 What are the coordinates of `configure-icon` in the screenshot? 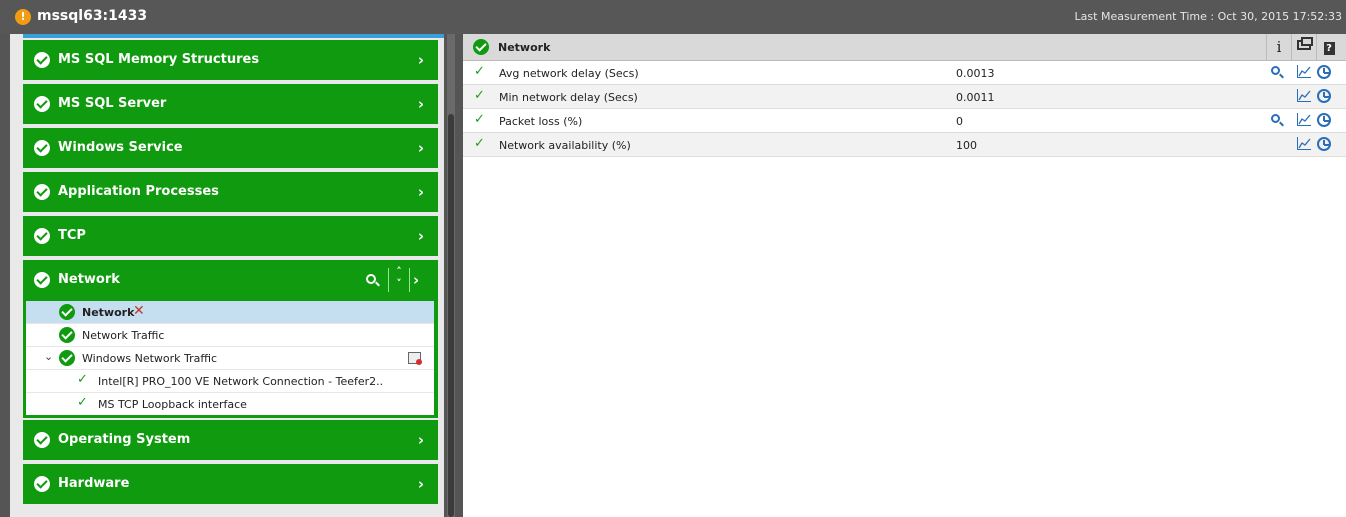 It's located at (415, 358).